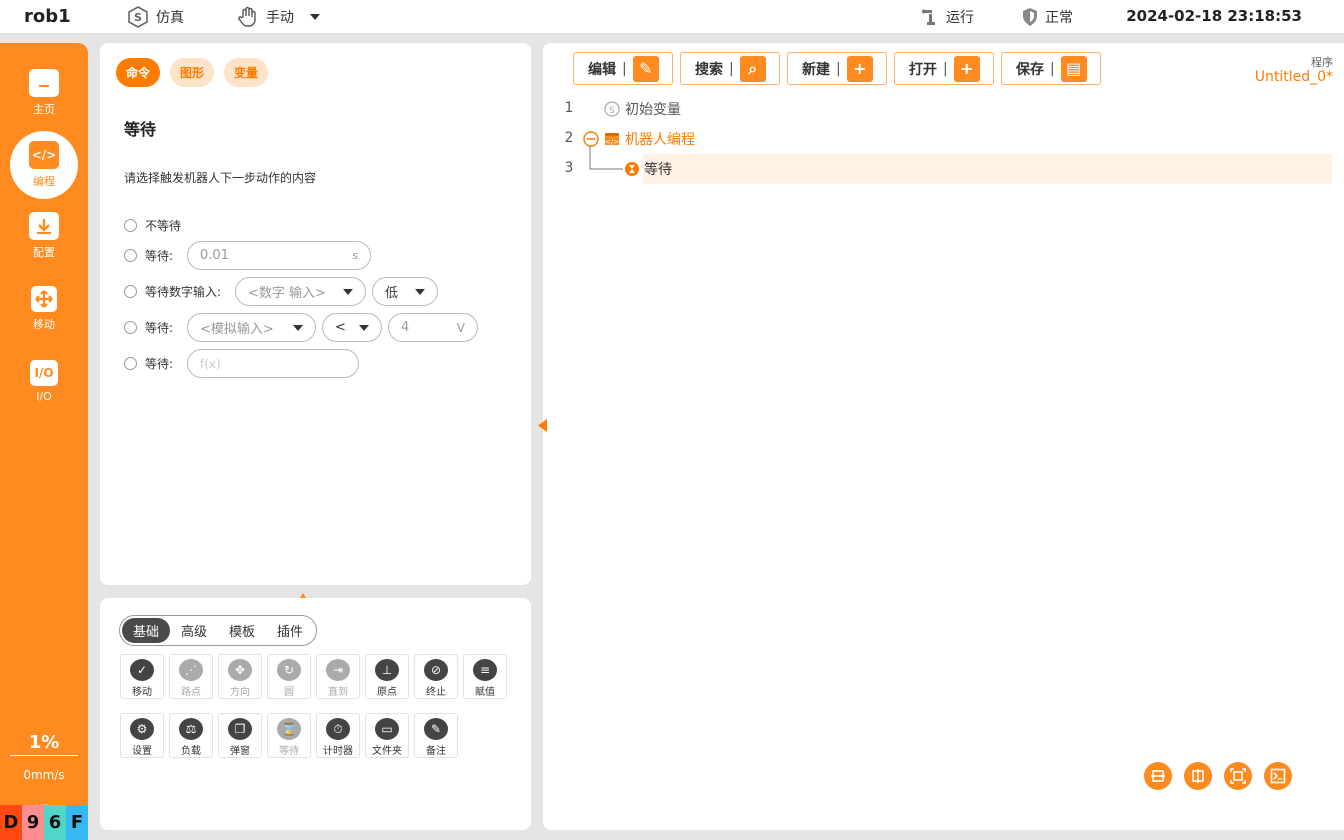 The height and width of the screenshot is (840, 1344). Describe the element at coordinates (138, 17) in the screenshot. I see `svg-text: S` at that location.